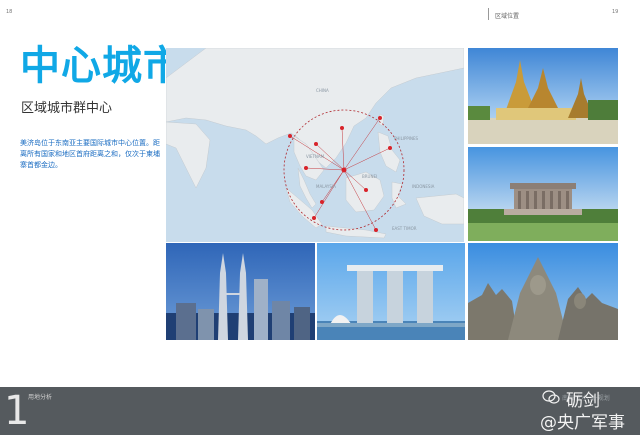 The width and height of the screenshot is (640, 435). What do you see at coordinates (188, 155) in the screenshot?
I see `india` at bounding box center [188, 155].